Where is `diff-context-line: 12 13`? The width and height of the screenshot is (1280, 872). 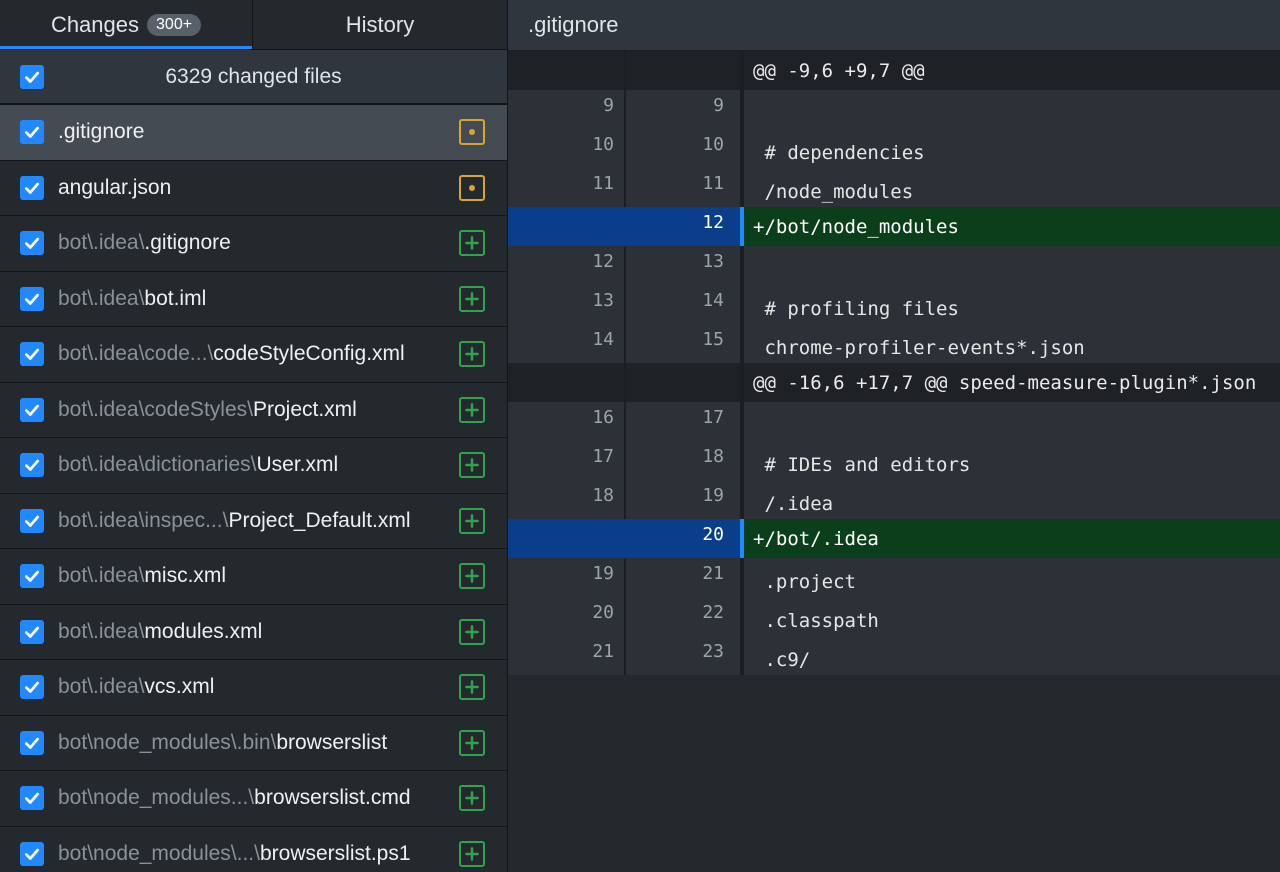 diff-context-line: 12 13 is located at coordinates (894, 265).